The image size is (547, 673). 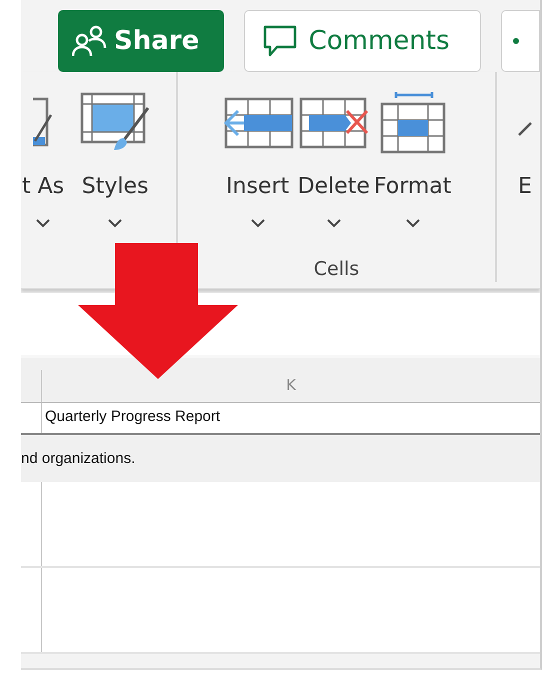 I want to click on arrow-icon, so click(x=158, y=311).